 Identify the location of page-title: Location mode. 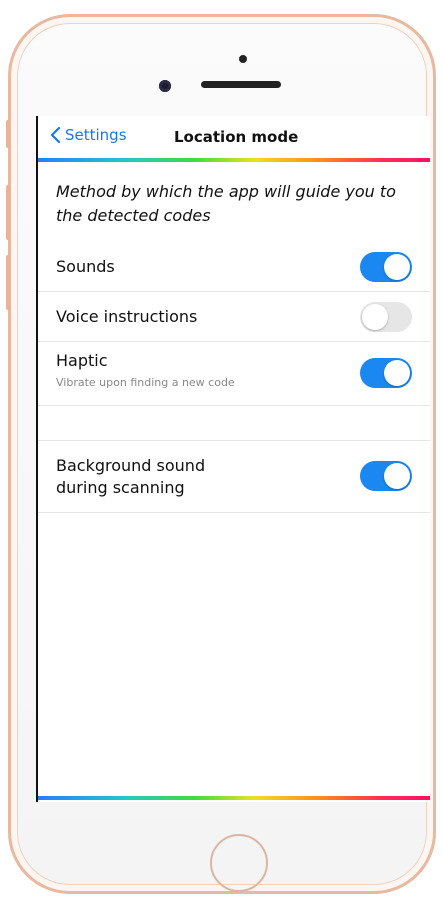
(236, 137).